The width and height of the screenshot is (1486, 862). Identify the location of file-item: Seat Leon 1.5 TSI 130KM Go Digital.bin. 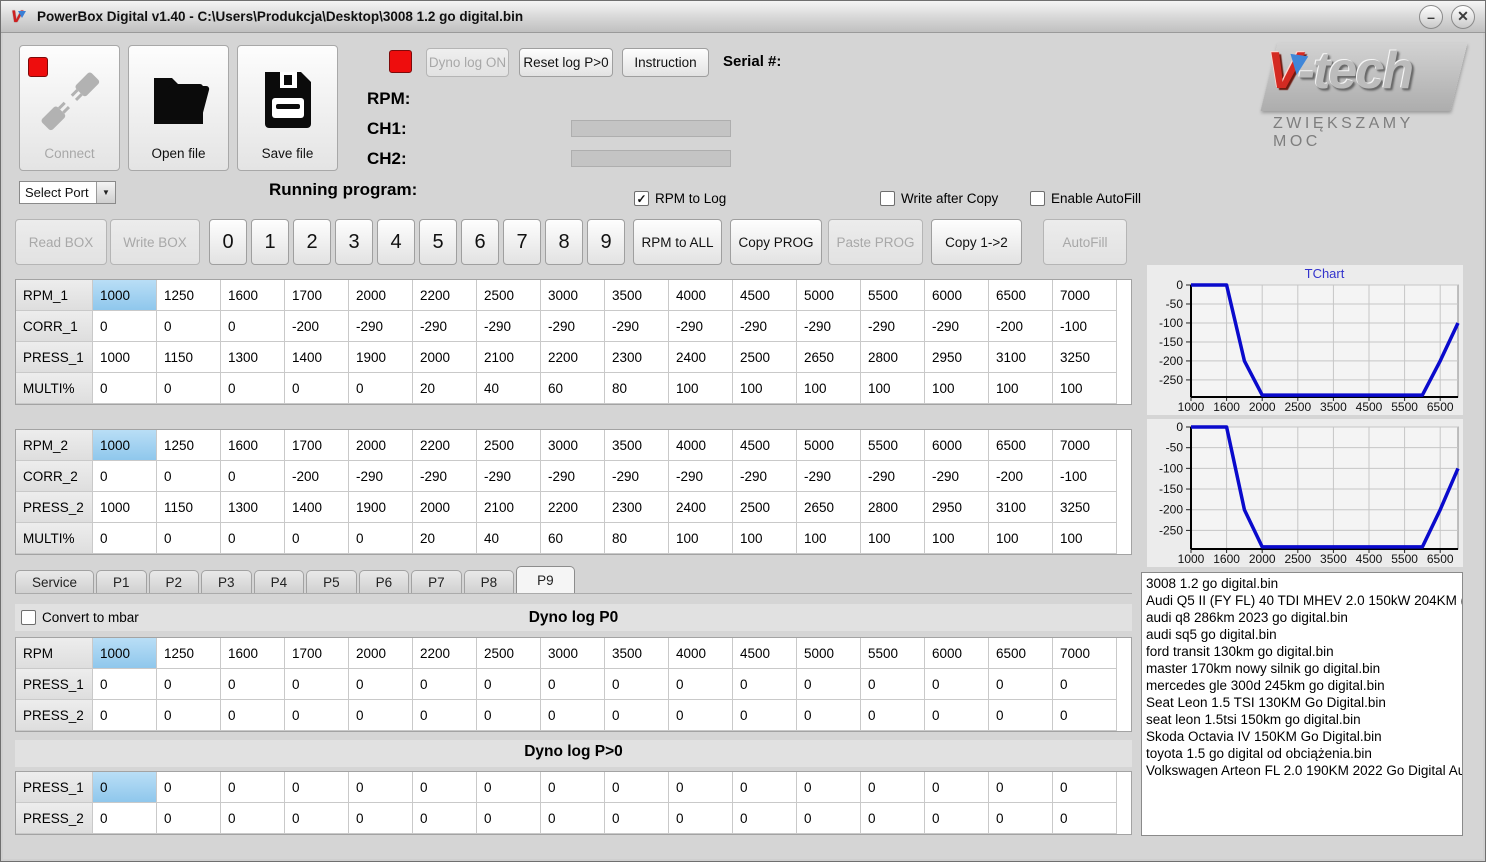
(1302, 702).